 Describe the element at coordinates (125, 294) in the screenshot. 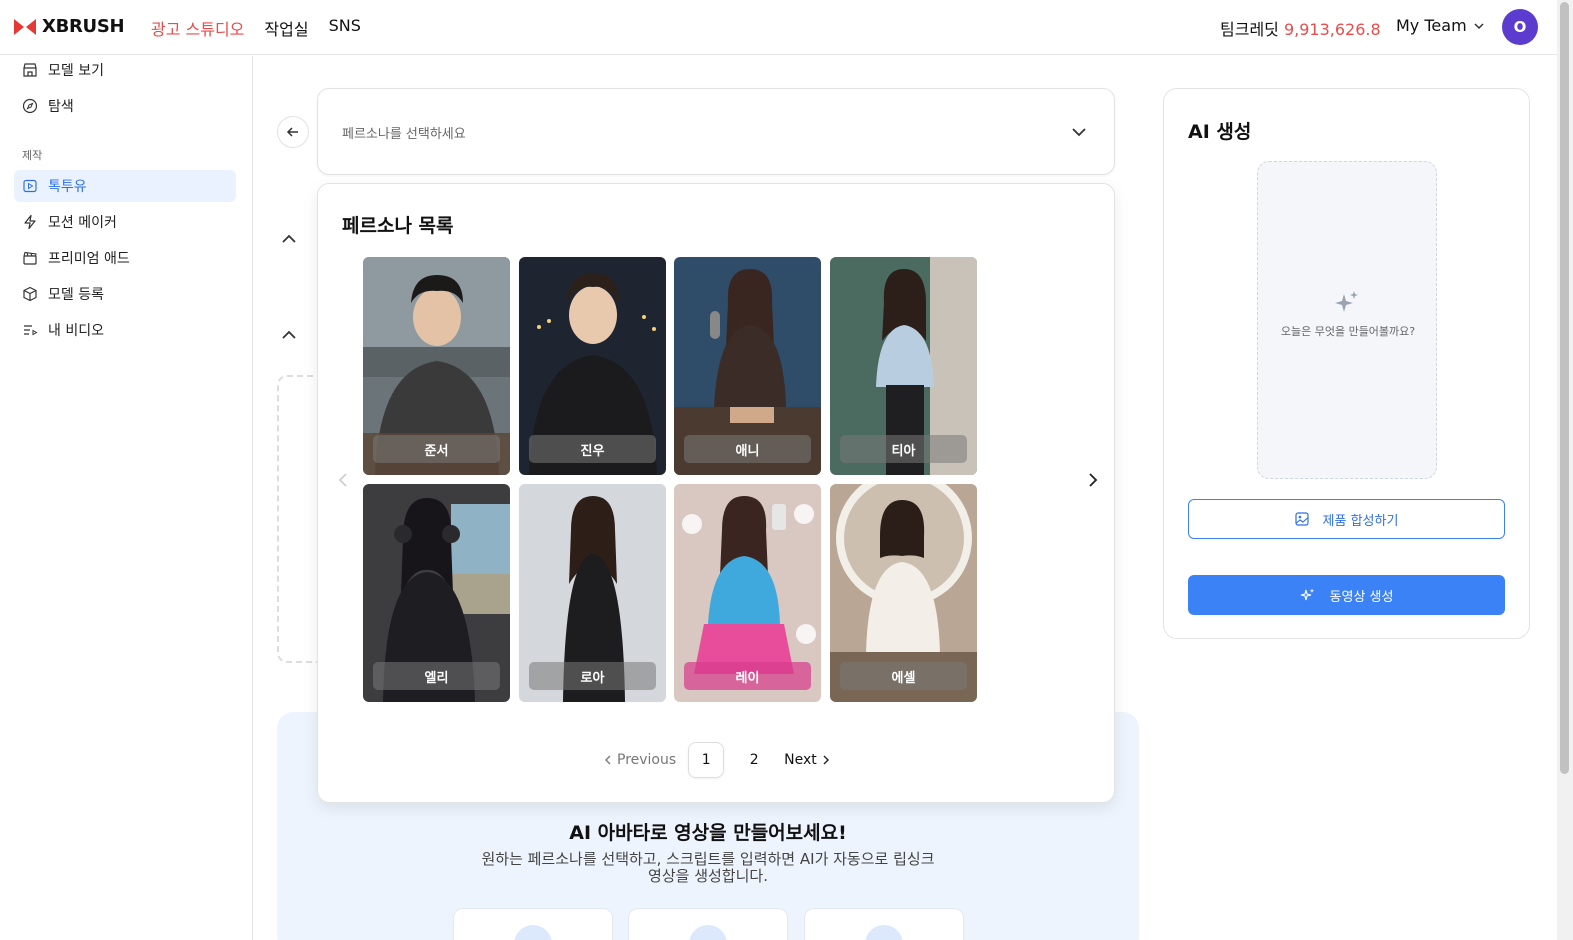

I see `sidebar-item-model-register: 모델 등록` at that location.